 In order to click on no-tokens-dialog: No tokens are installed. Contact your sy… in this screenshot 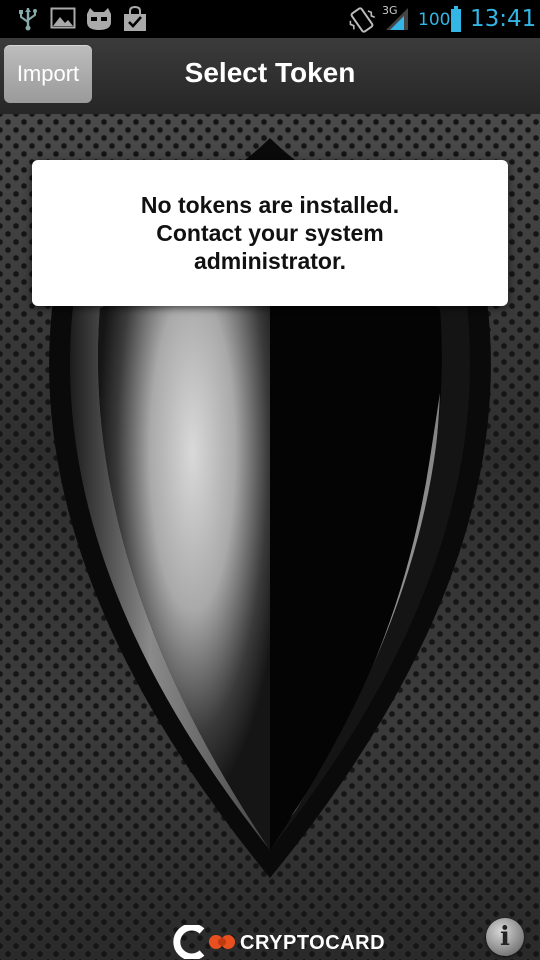, I will do `click(270, 233)`.